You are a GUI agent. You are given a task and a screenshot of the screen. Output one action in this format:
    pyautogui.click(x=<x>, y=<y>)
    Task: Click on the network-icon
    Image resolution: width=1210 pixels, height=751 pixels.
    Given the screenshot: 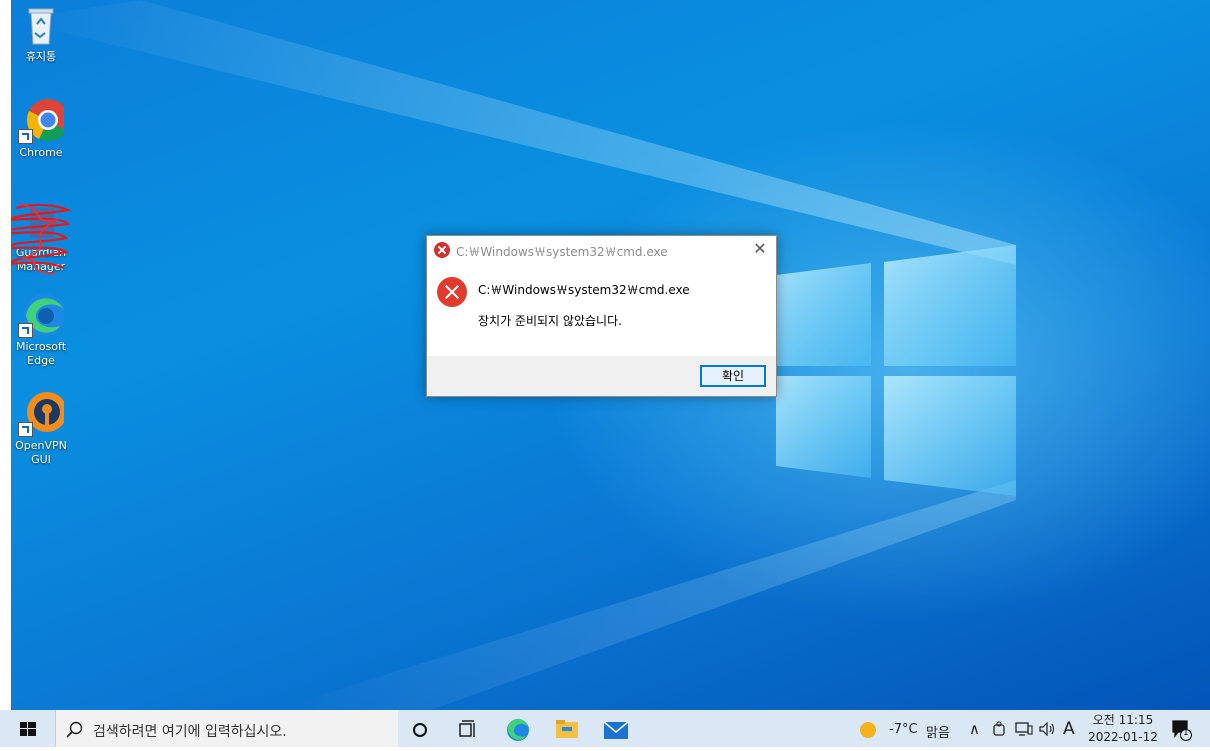 What is the action you would take?
    pyautogui.click(x=1024, y=729)
    